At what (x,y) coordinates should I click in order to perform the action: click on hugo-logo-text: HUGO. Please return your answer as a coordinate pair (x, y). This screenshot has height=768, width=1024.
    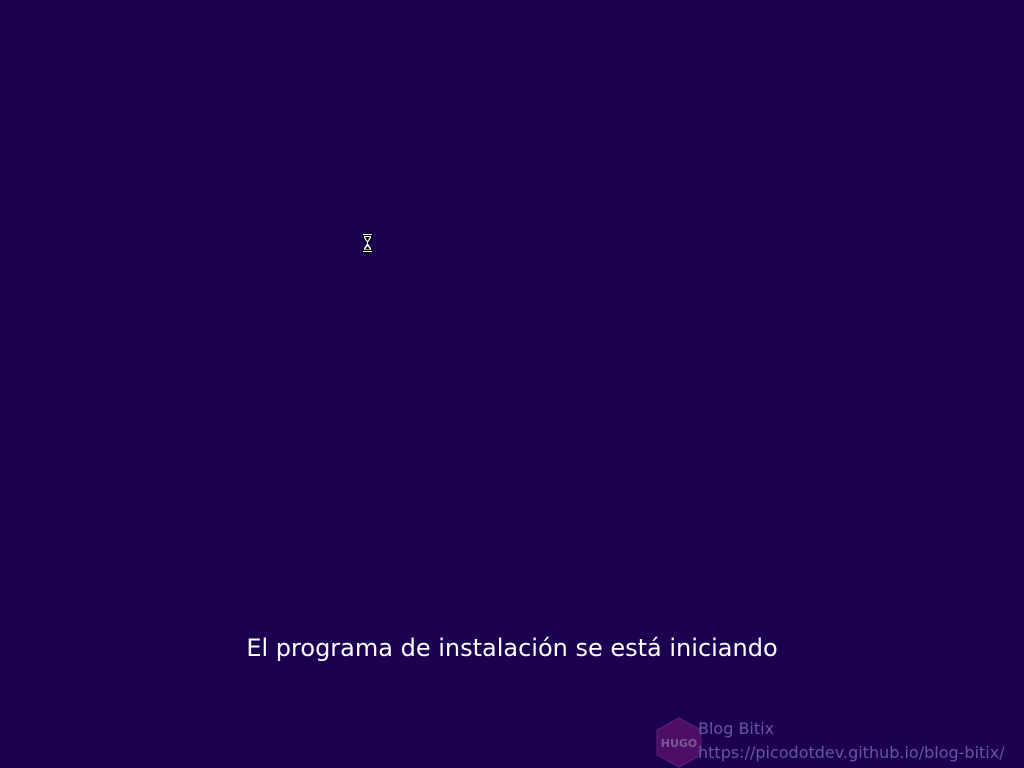
    Looking at the image, I should click on (679, 743).